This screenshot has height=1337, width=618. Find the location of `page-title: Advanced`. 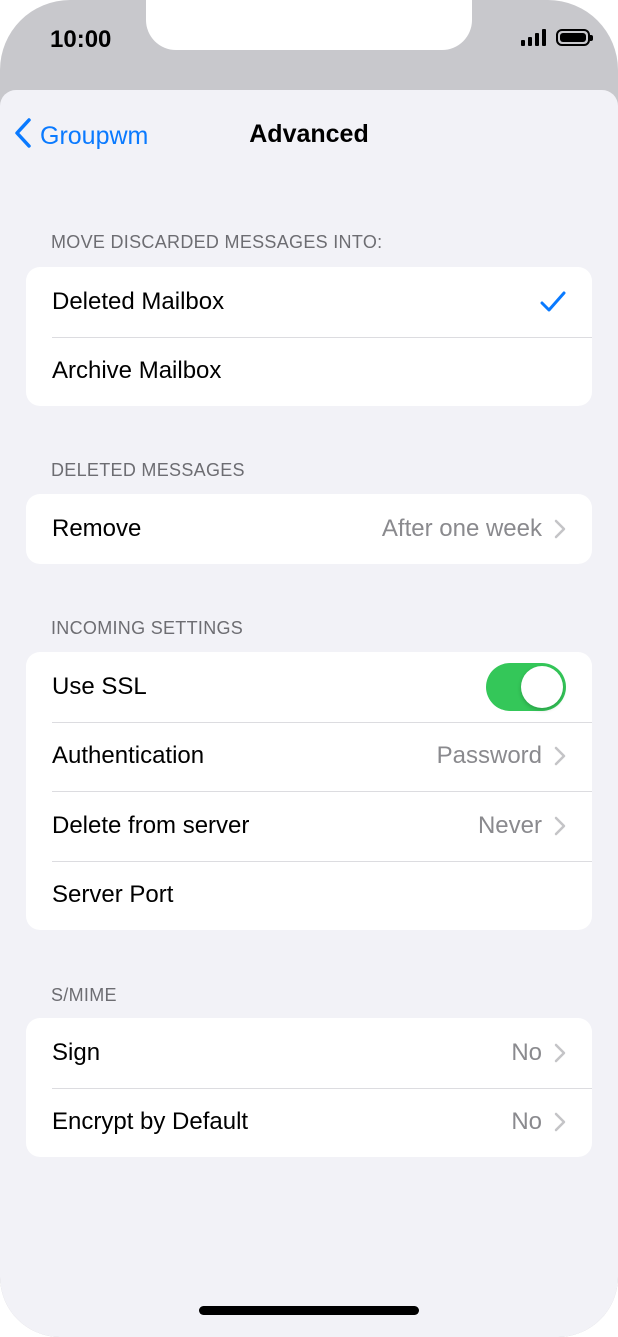

page-title: Advanced is located at coordinates (309, 134).